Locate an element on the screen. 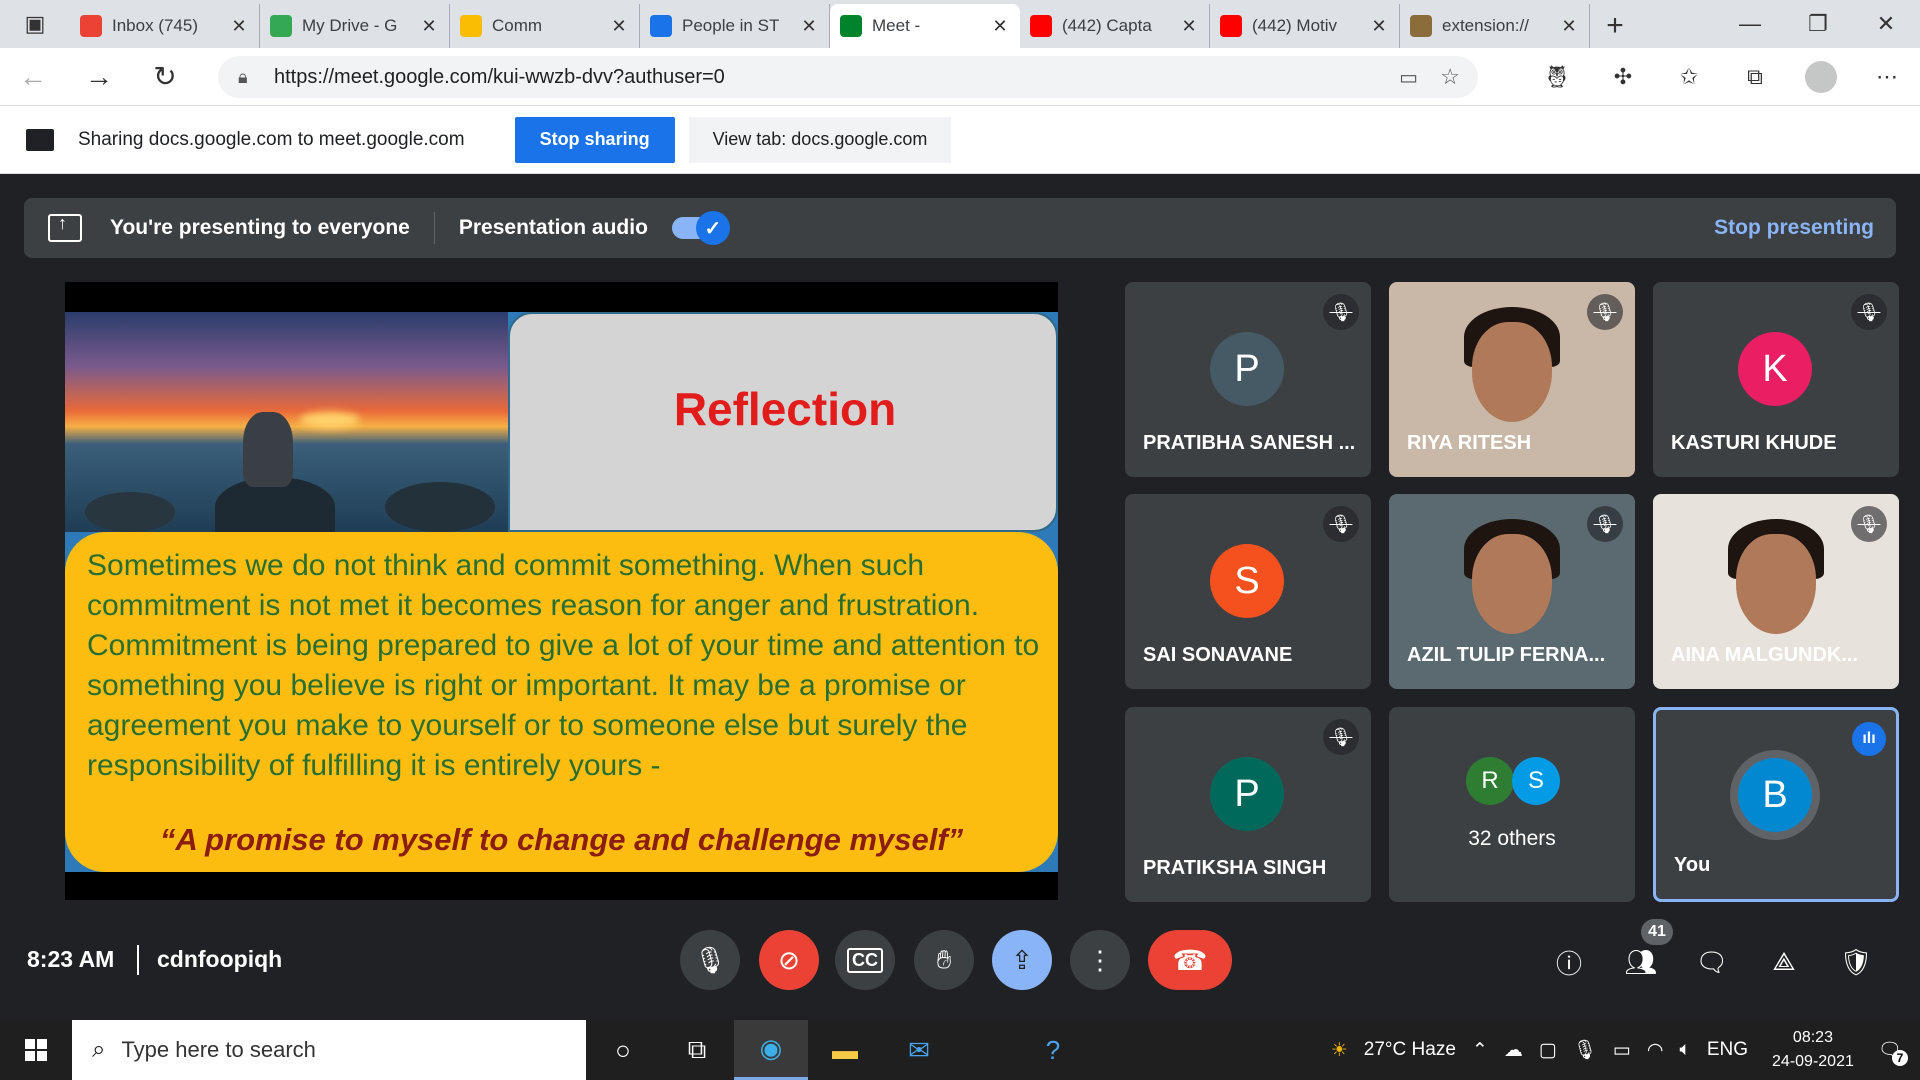  stop-sharing-button: Stop sharing is located at coordinates (594, 139).